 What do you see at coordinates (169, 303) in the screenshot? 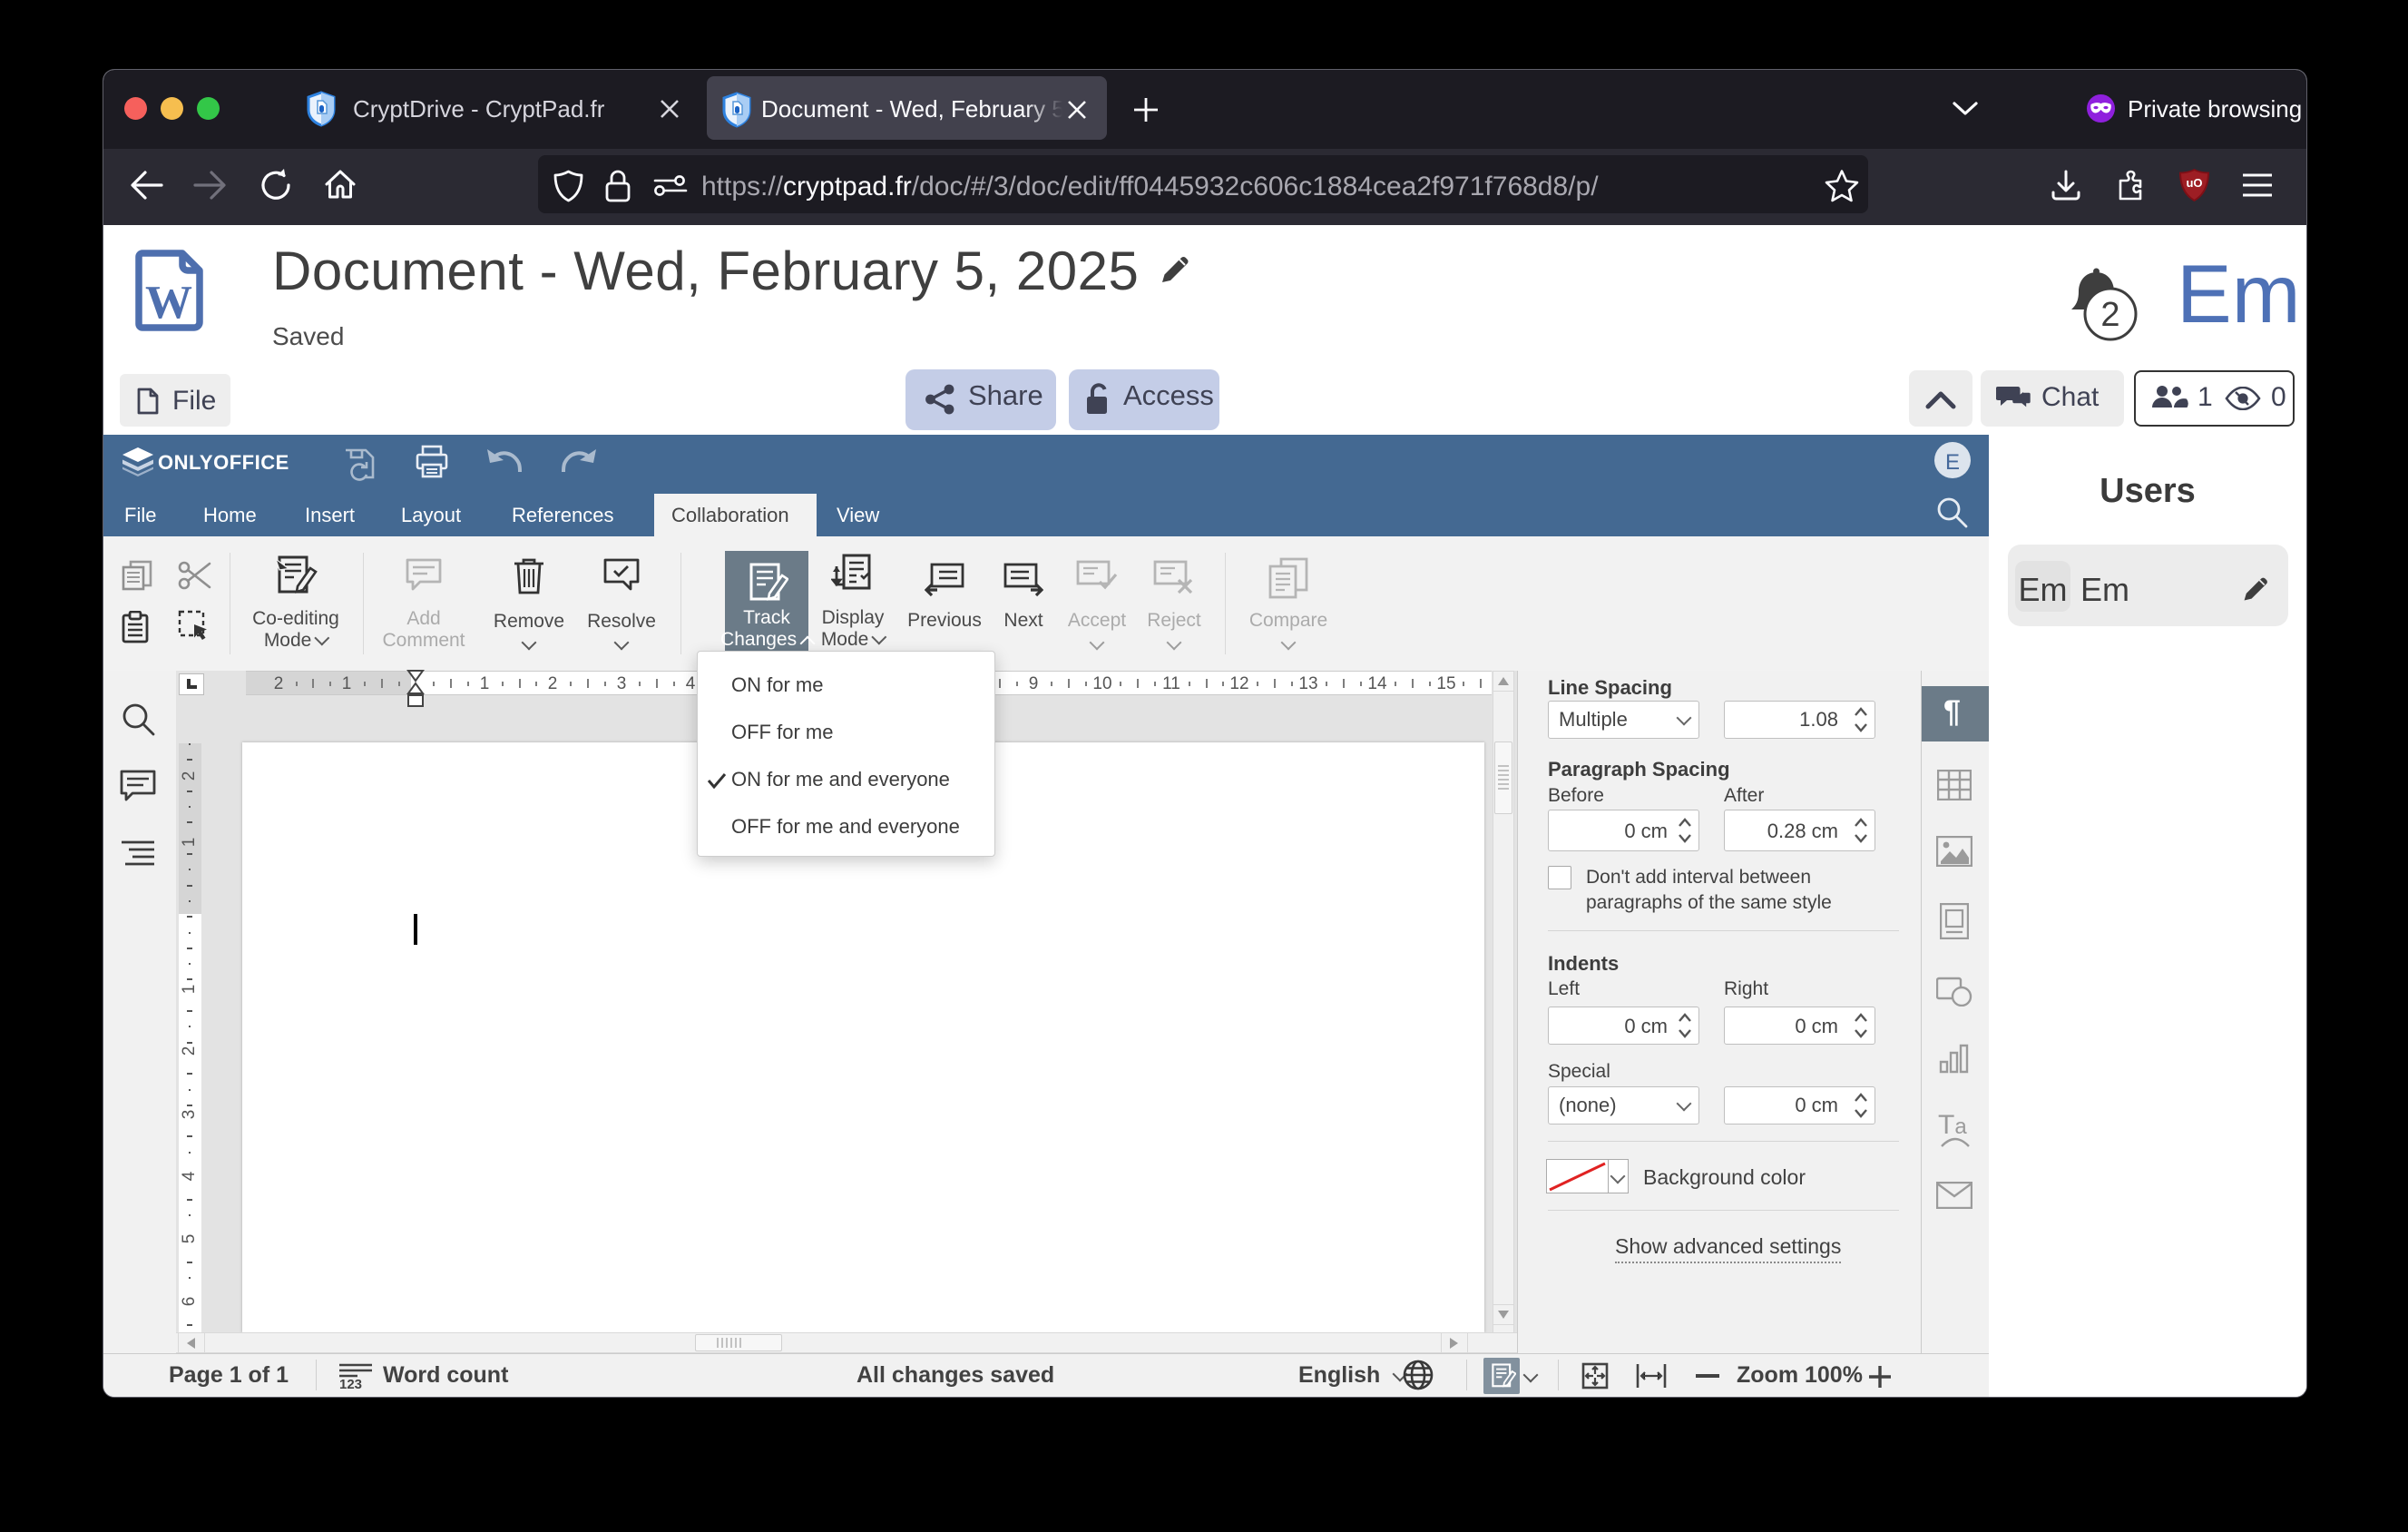
I see `svg-text: W` at bounding box center [169, 303].